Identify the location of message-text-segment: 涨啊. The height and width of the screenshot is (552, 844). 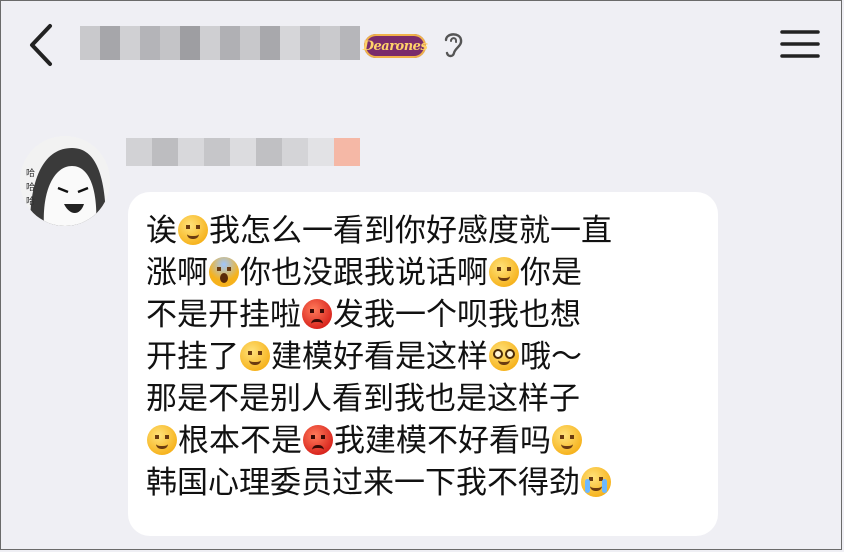
(177, 273).